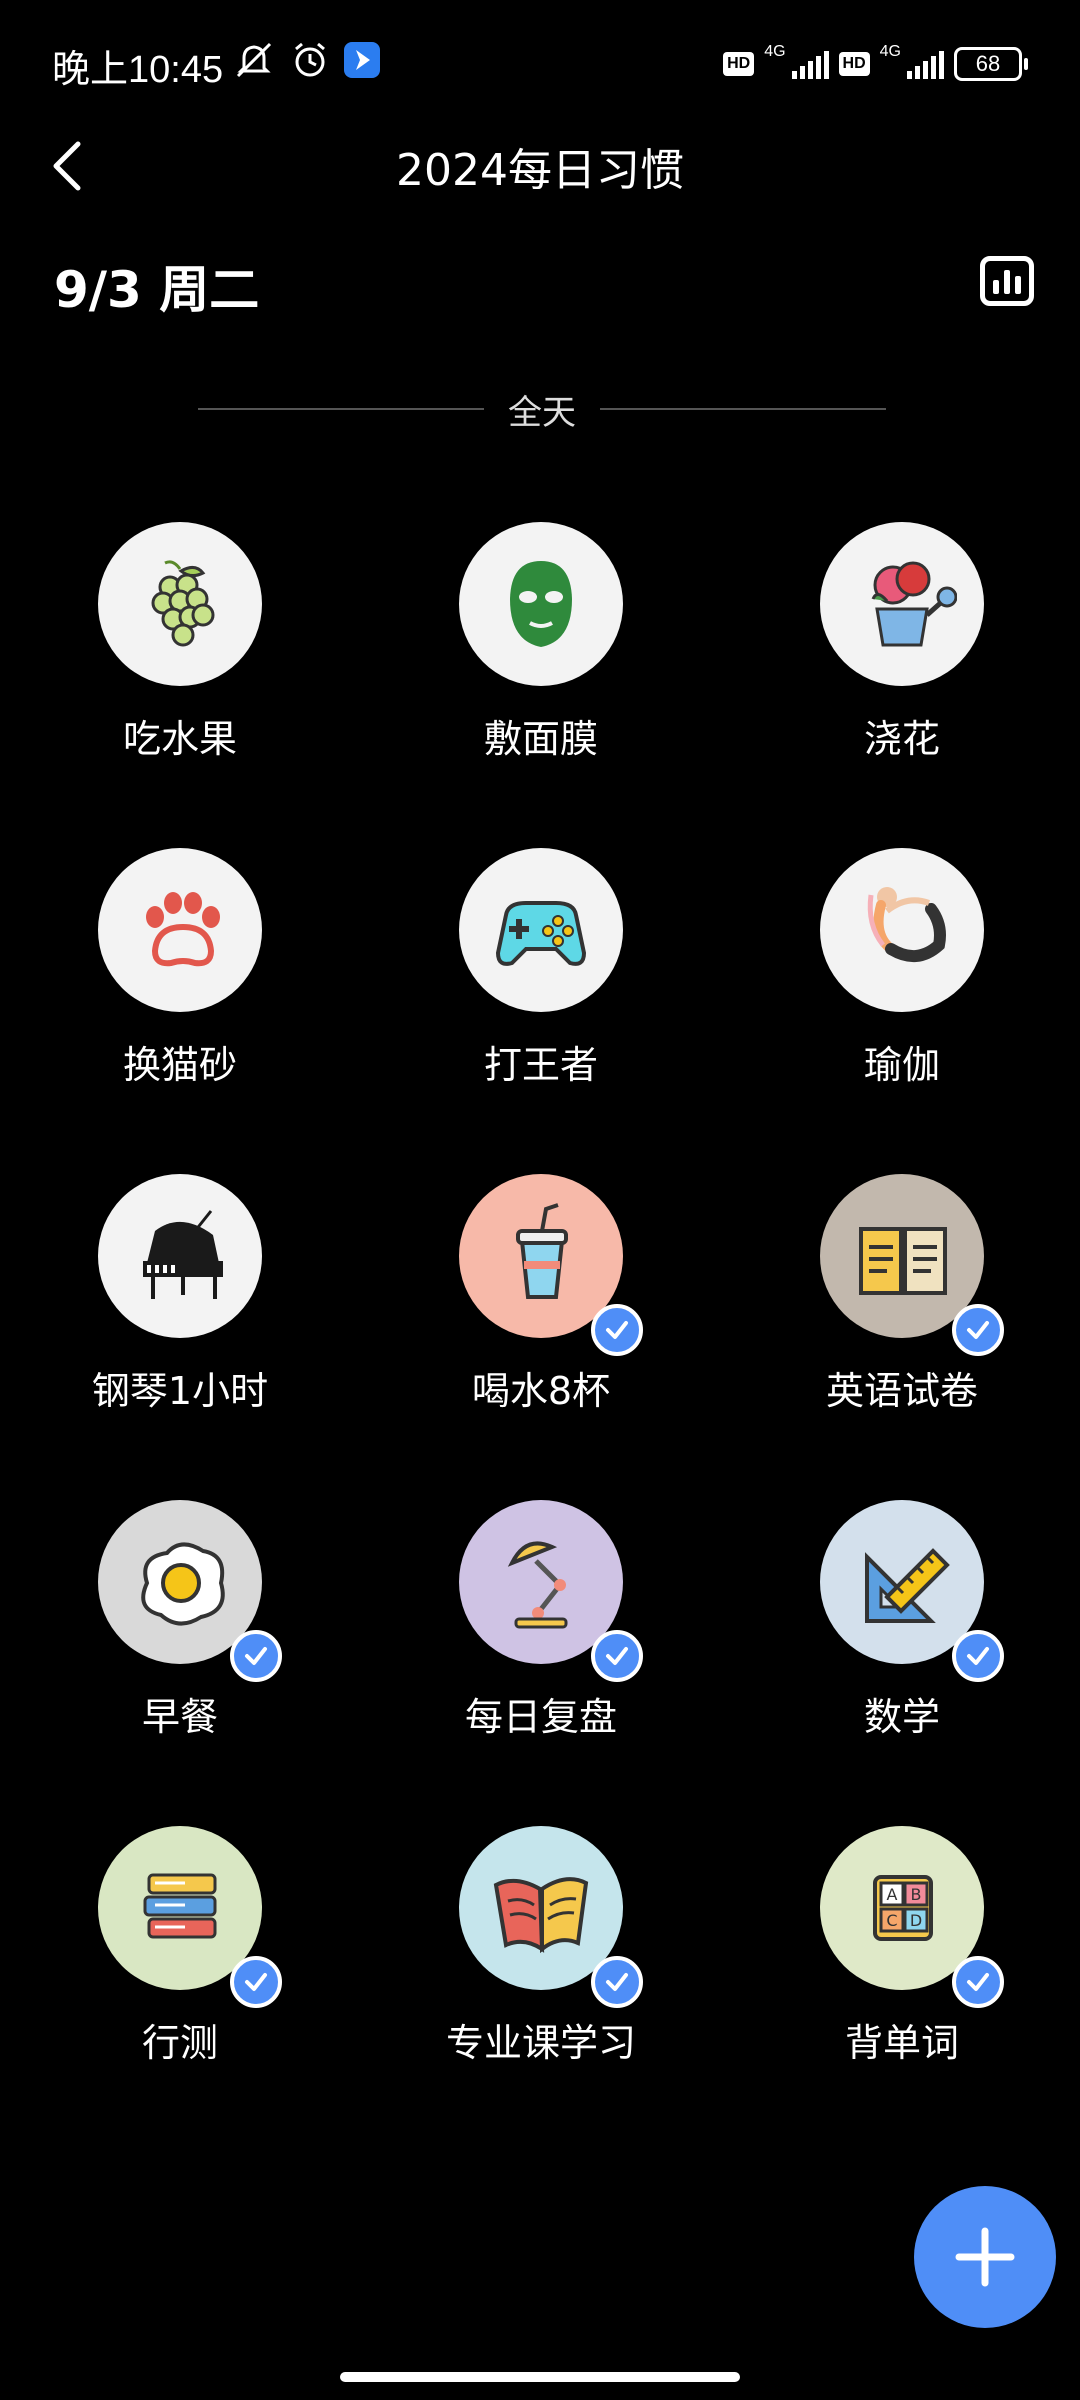 The image size is (1080, 2400). I want to click on status-left-icons, so click(306, 60).